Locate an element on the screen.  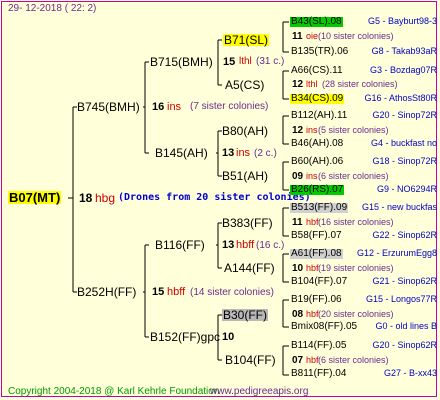
g4-node: B513(FF).09 is located at coordinates (319, 207).